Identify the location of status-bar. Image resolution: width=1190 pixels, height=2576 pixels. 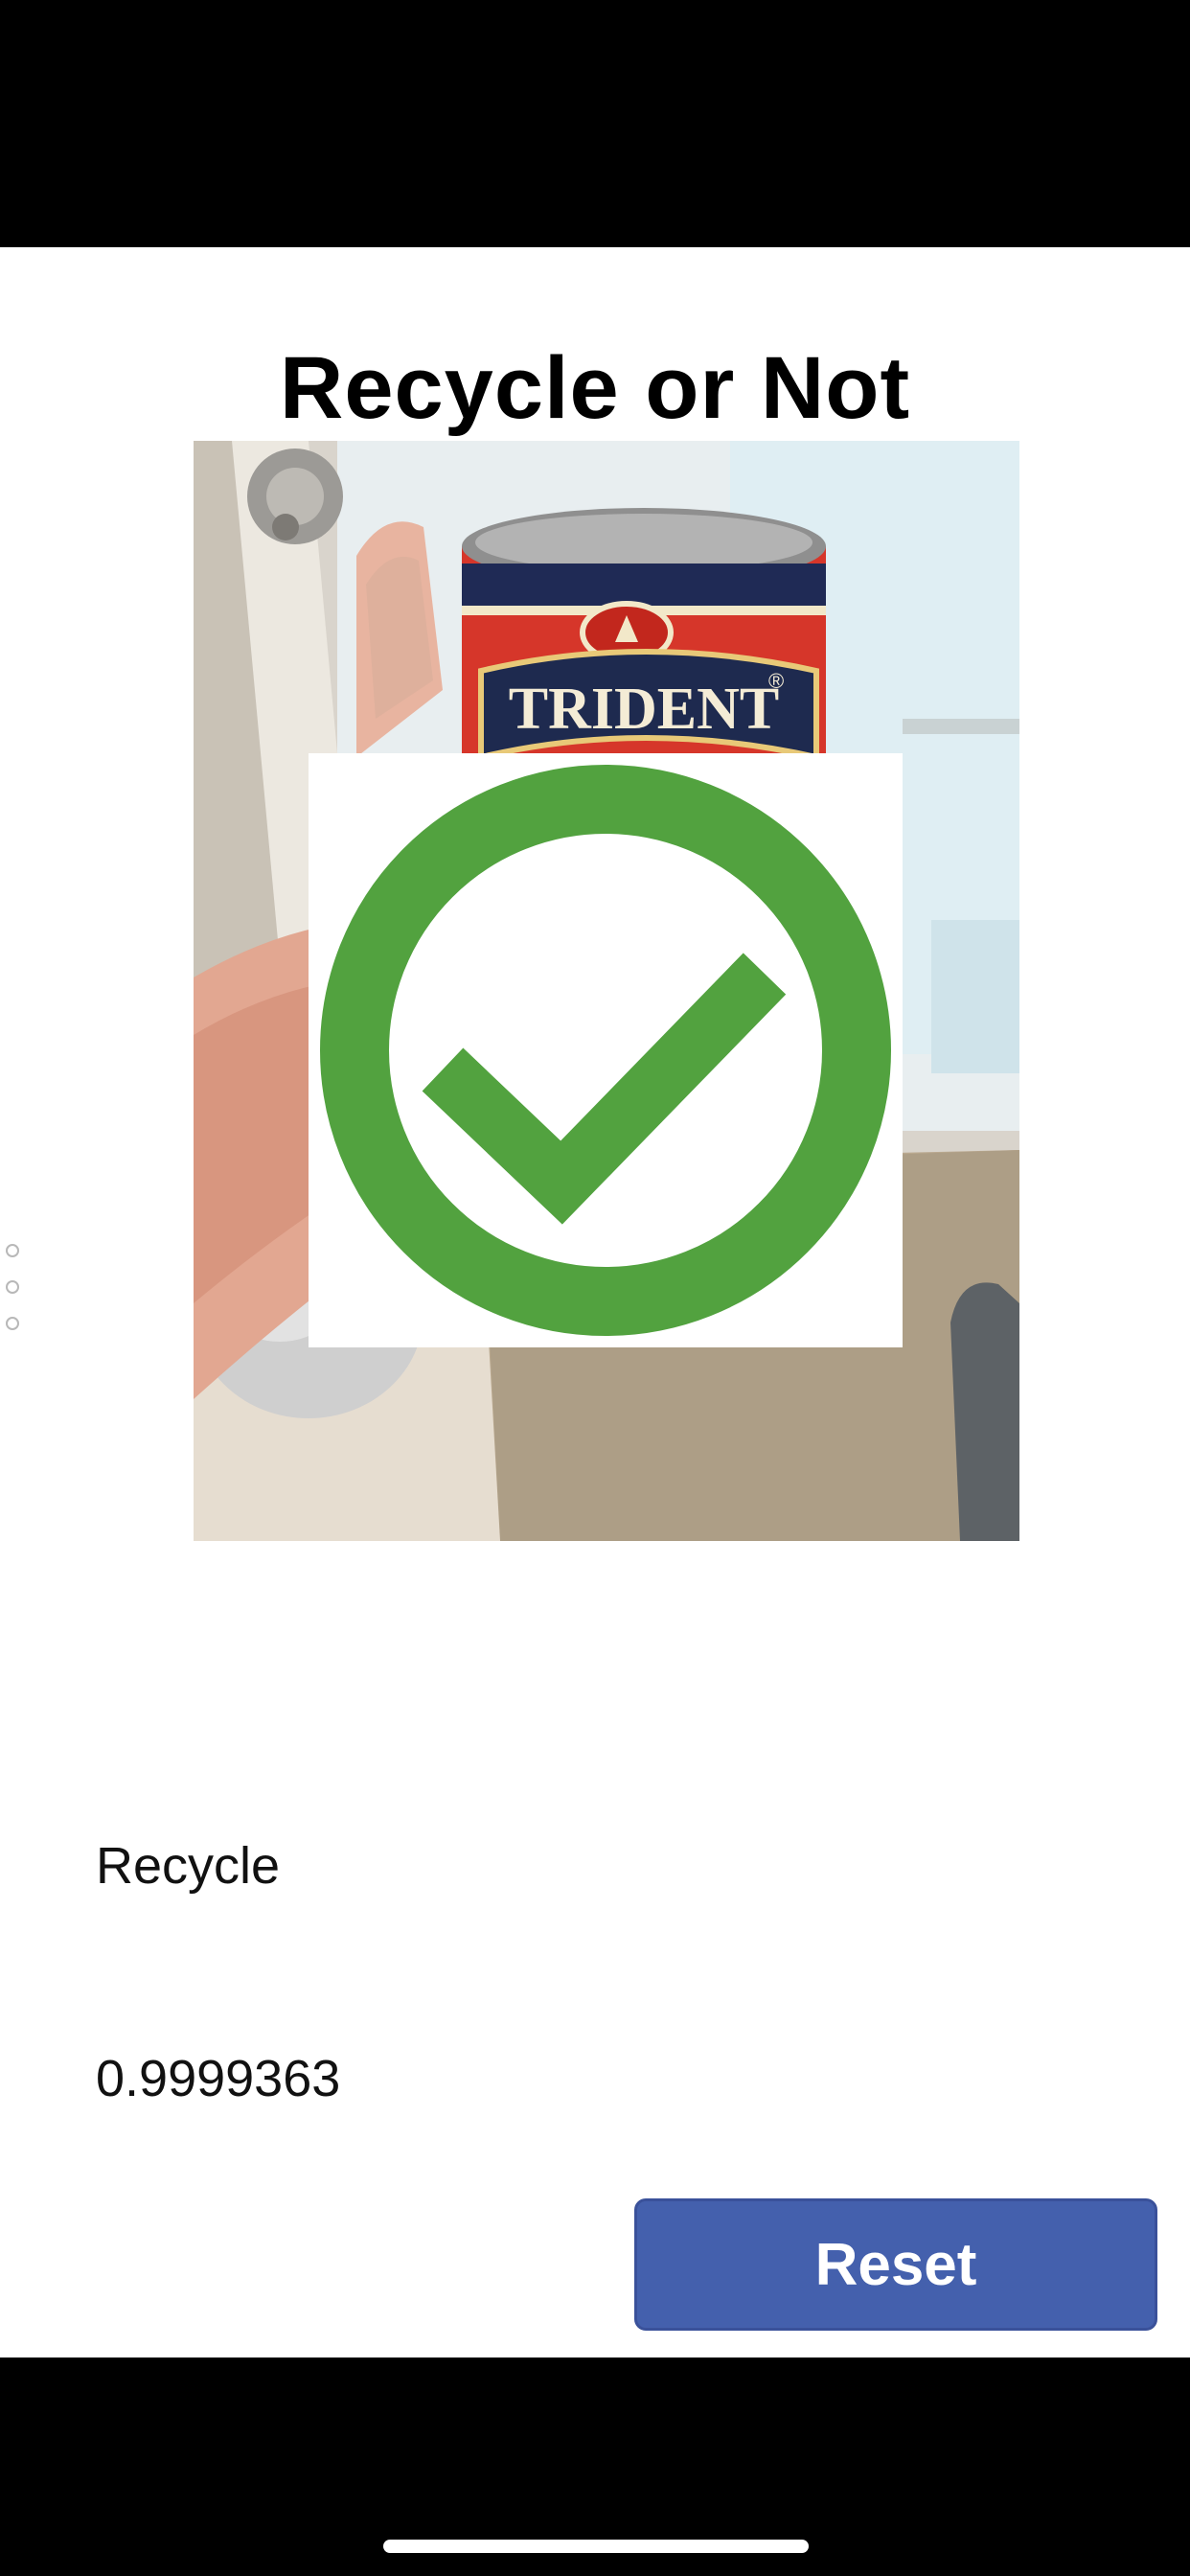
(595, 124).